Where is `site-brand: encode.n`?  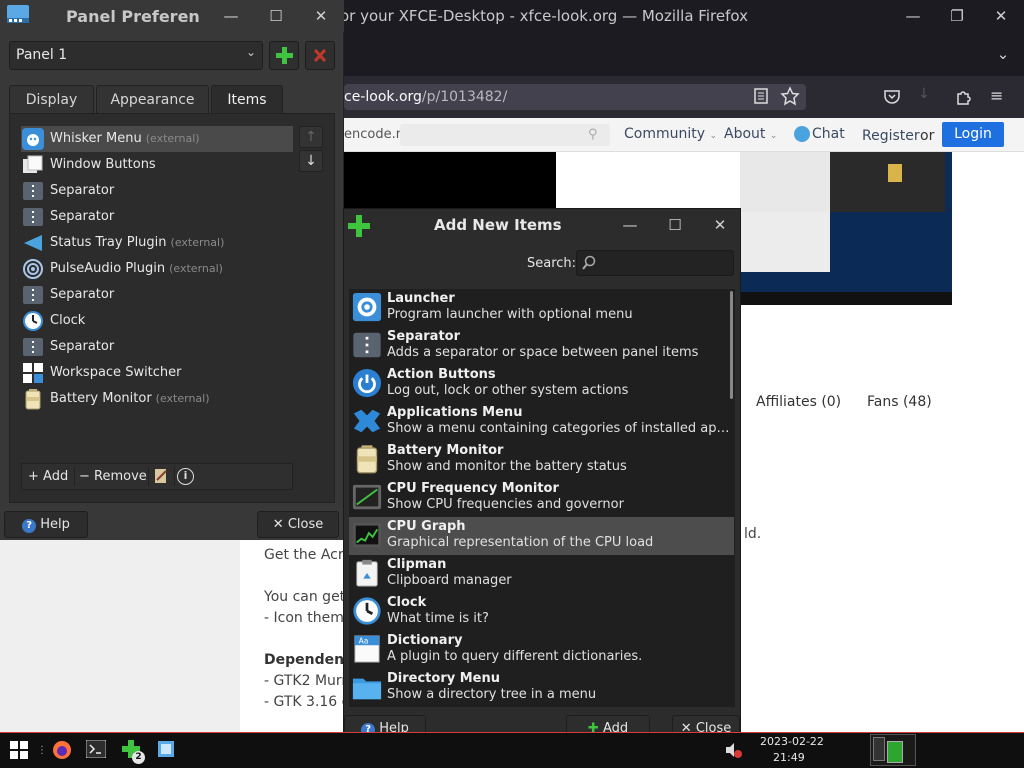 site-brand: encode.n is located at coordinates (374, 134).